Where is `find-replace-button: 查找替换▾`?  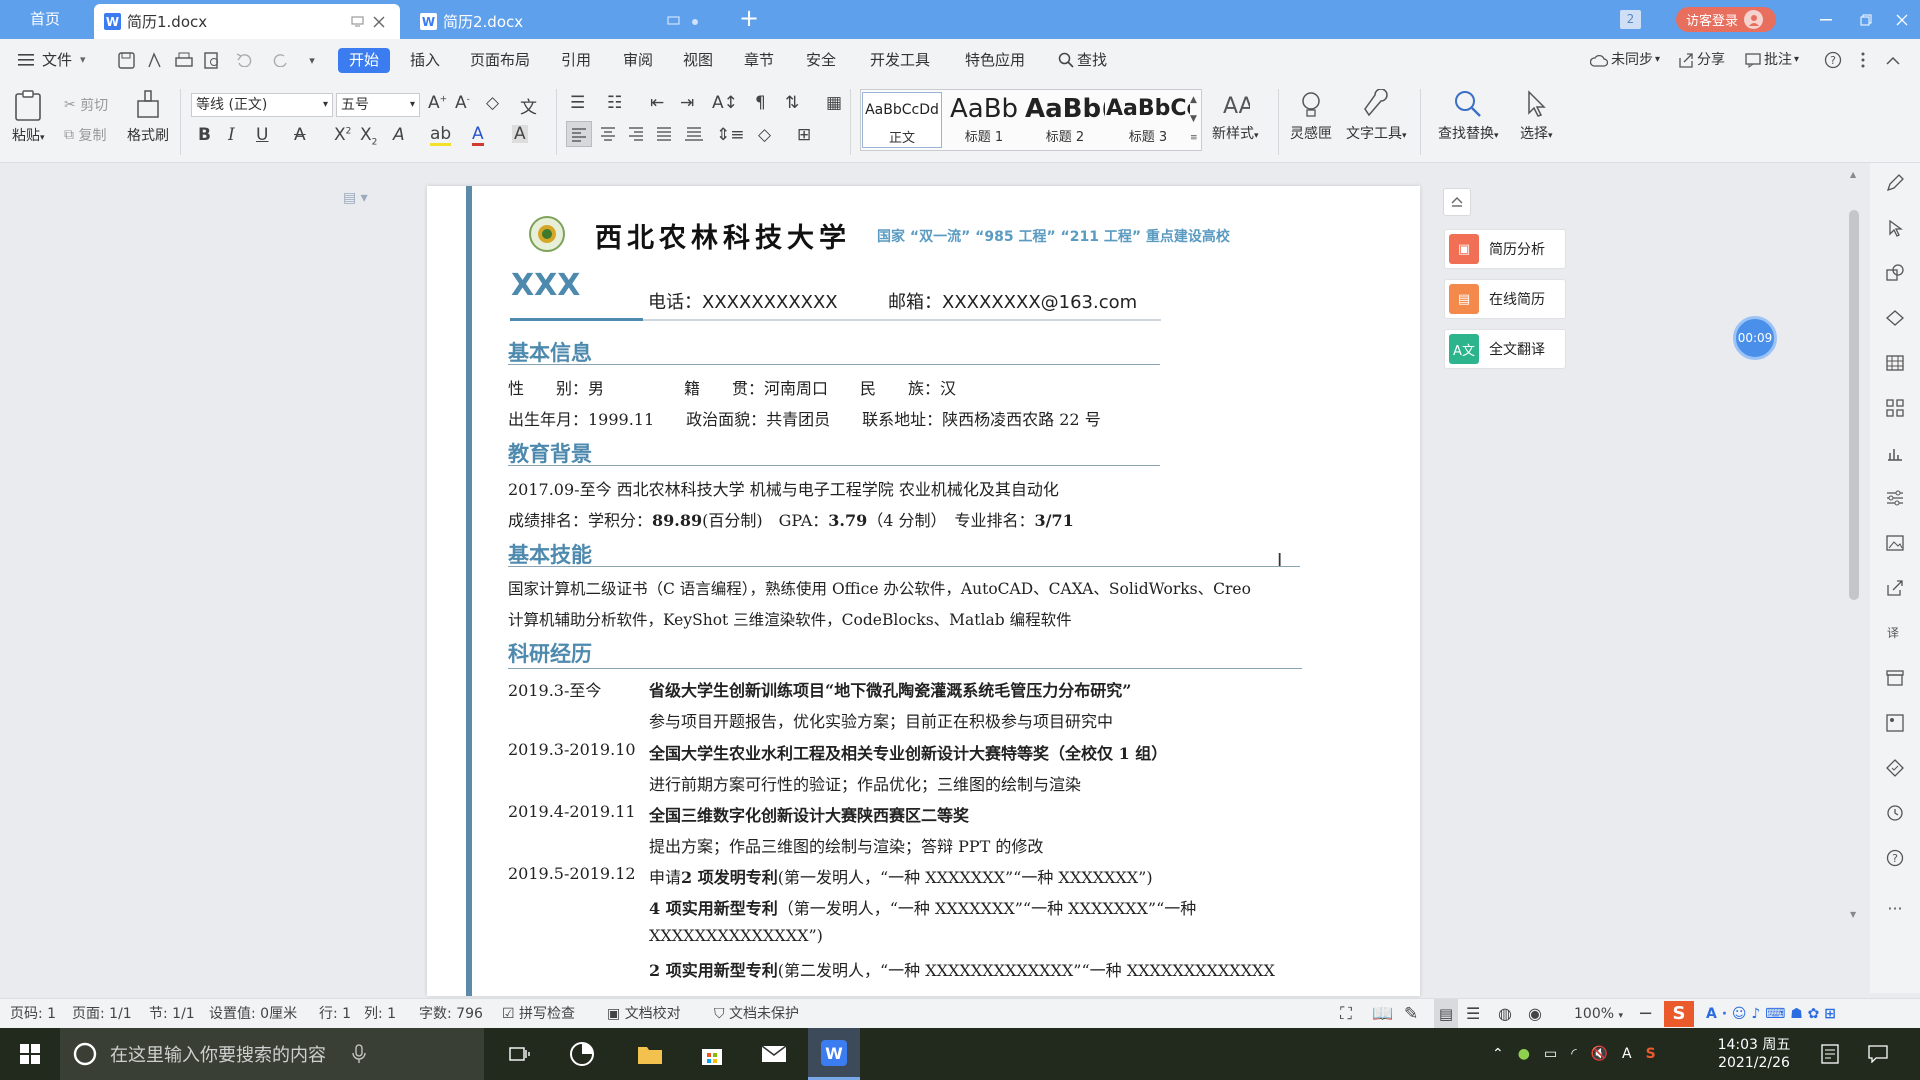 find-replace-button: 查找替换▾ is located at coordinates (1468, 116).